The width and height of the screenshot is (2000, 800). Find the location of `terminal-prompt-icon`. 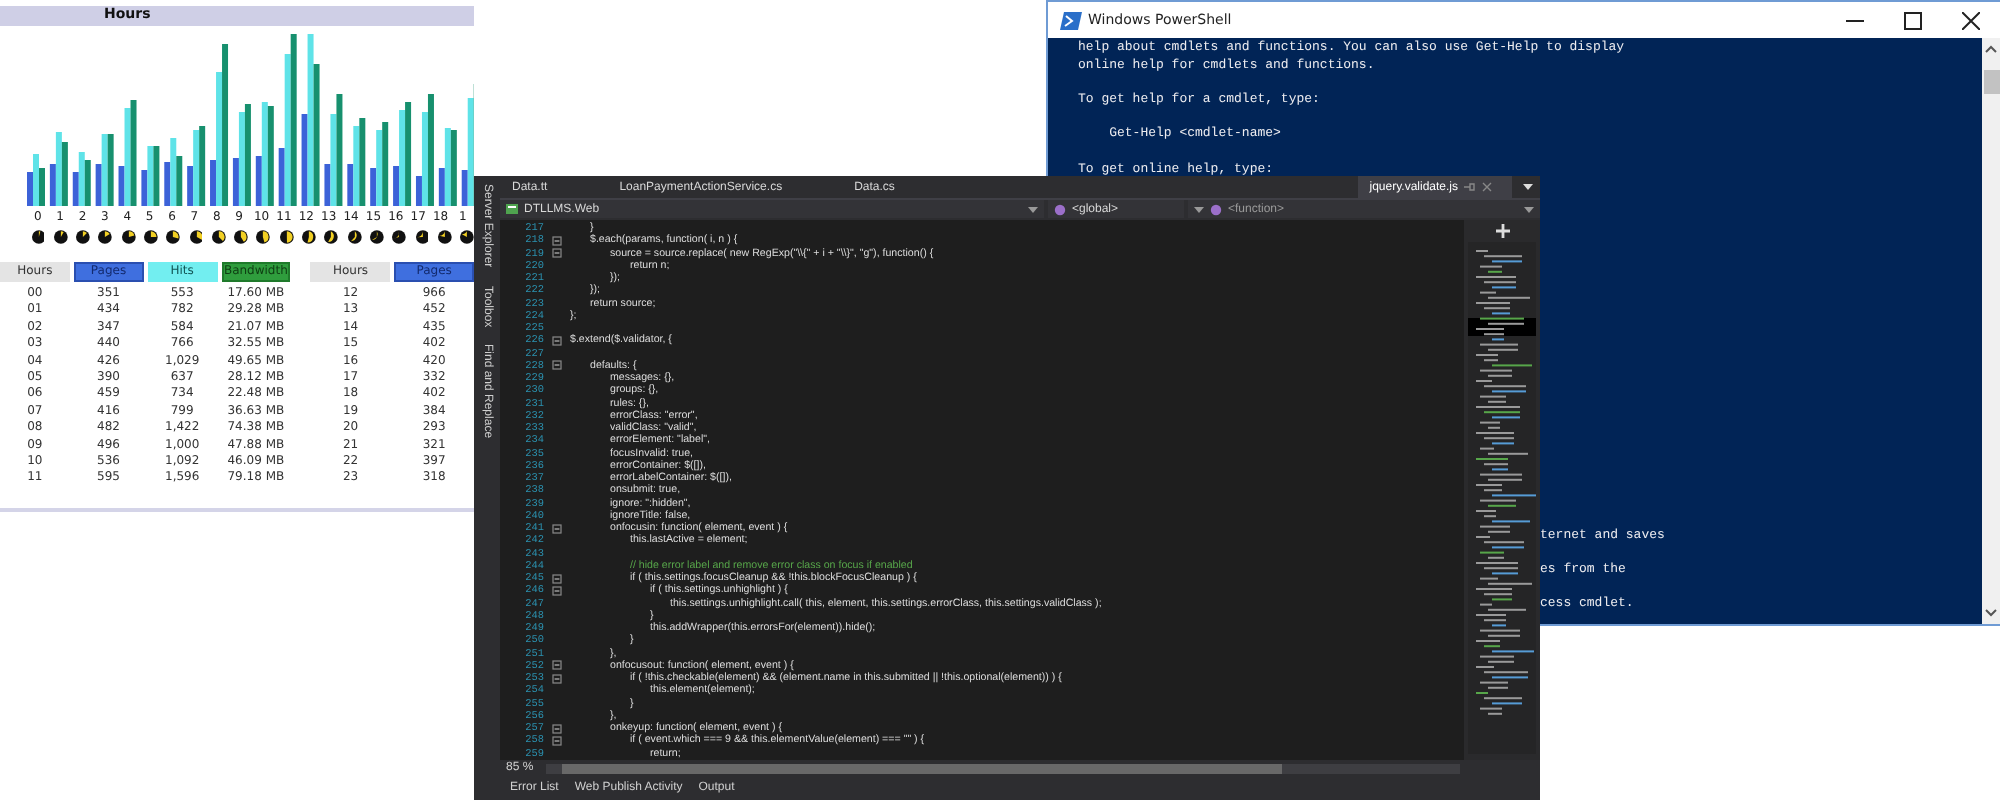

terminal-prompt-icon is located at coordinates (1071, 20).